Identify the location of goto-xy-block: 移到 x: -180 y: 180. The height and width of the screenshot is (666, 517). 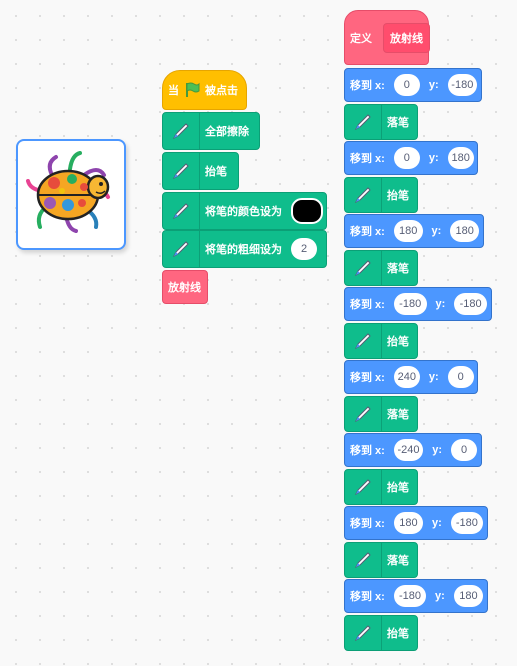
(416, 596).